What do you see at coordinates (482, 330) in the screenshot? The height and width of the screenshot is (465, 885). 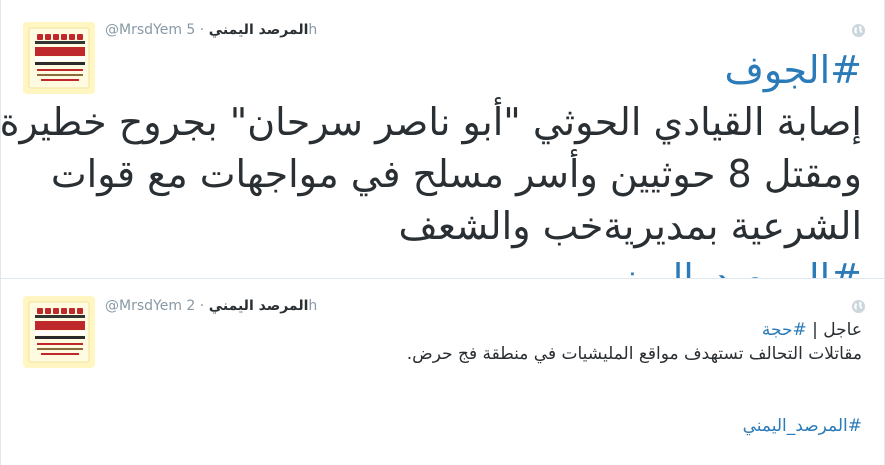 I see `tweet-text-line: عاجل | #حجة` at bounding box center [482, 330].